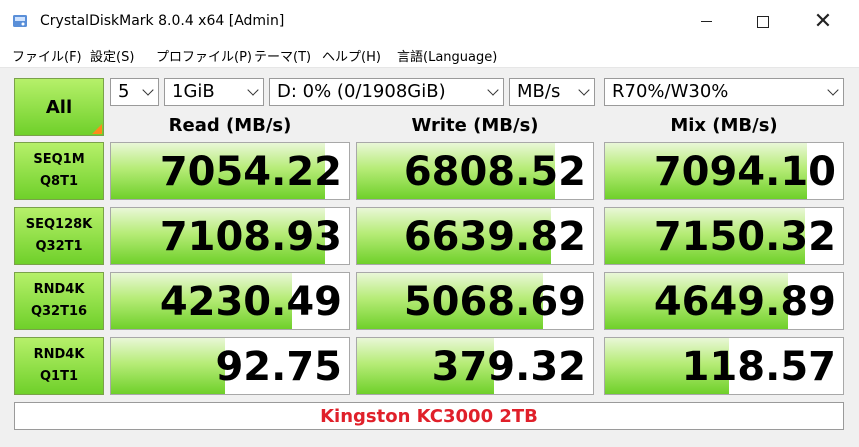 The height and width of the screenshot is (447, 859). What do you see at coordinates (494, 172) in the screenshot?
I see `result-value: 6808.52` at bounding box center [494, 172].